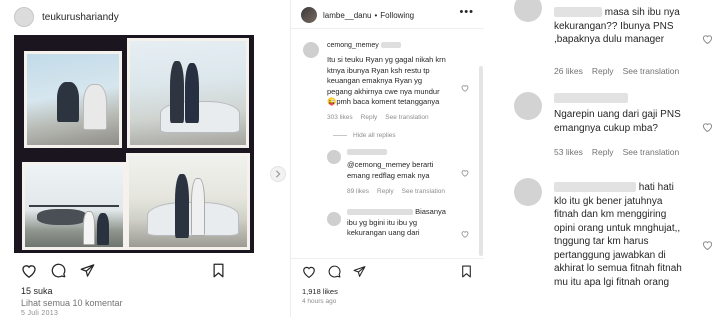 This screenshot has height=317, width=720. I want to click on view-all-comments-link: Lihat semua 10 komentar, so click(72, 303).